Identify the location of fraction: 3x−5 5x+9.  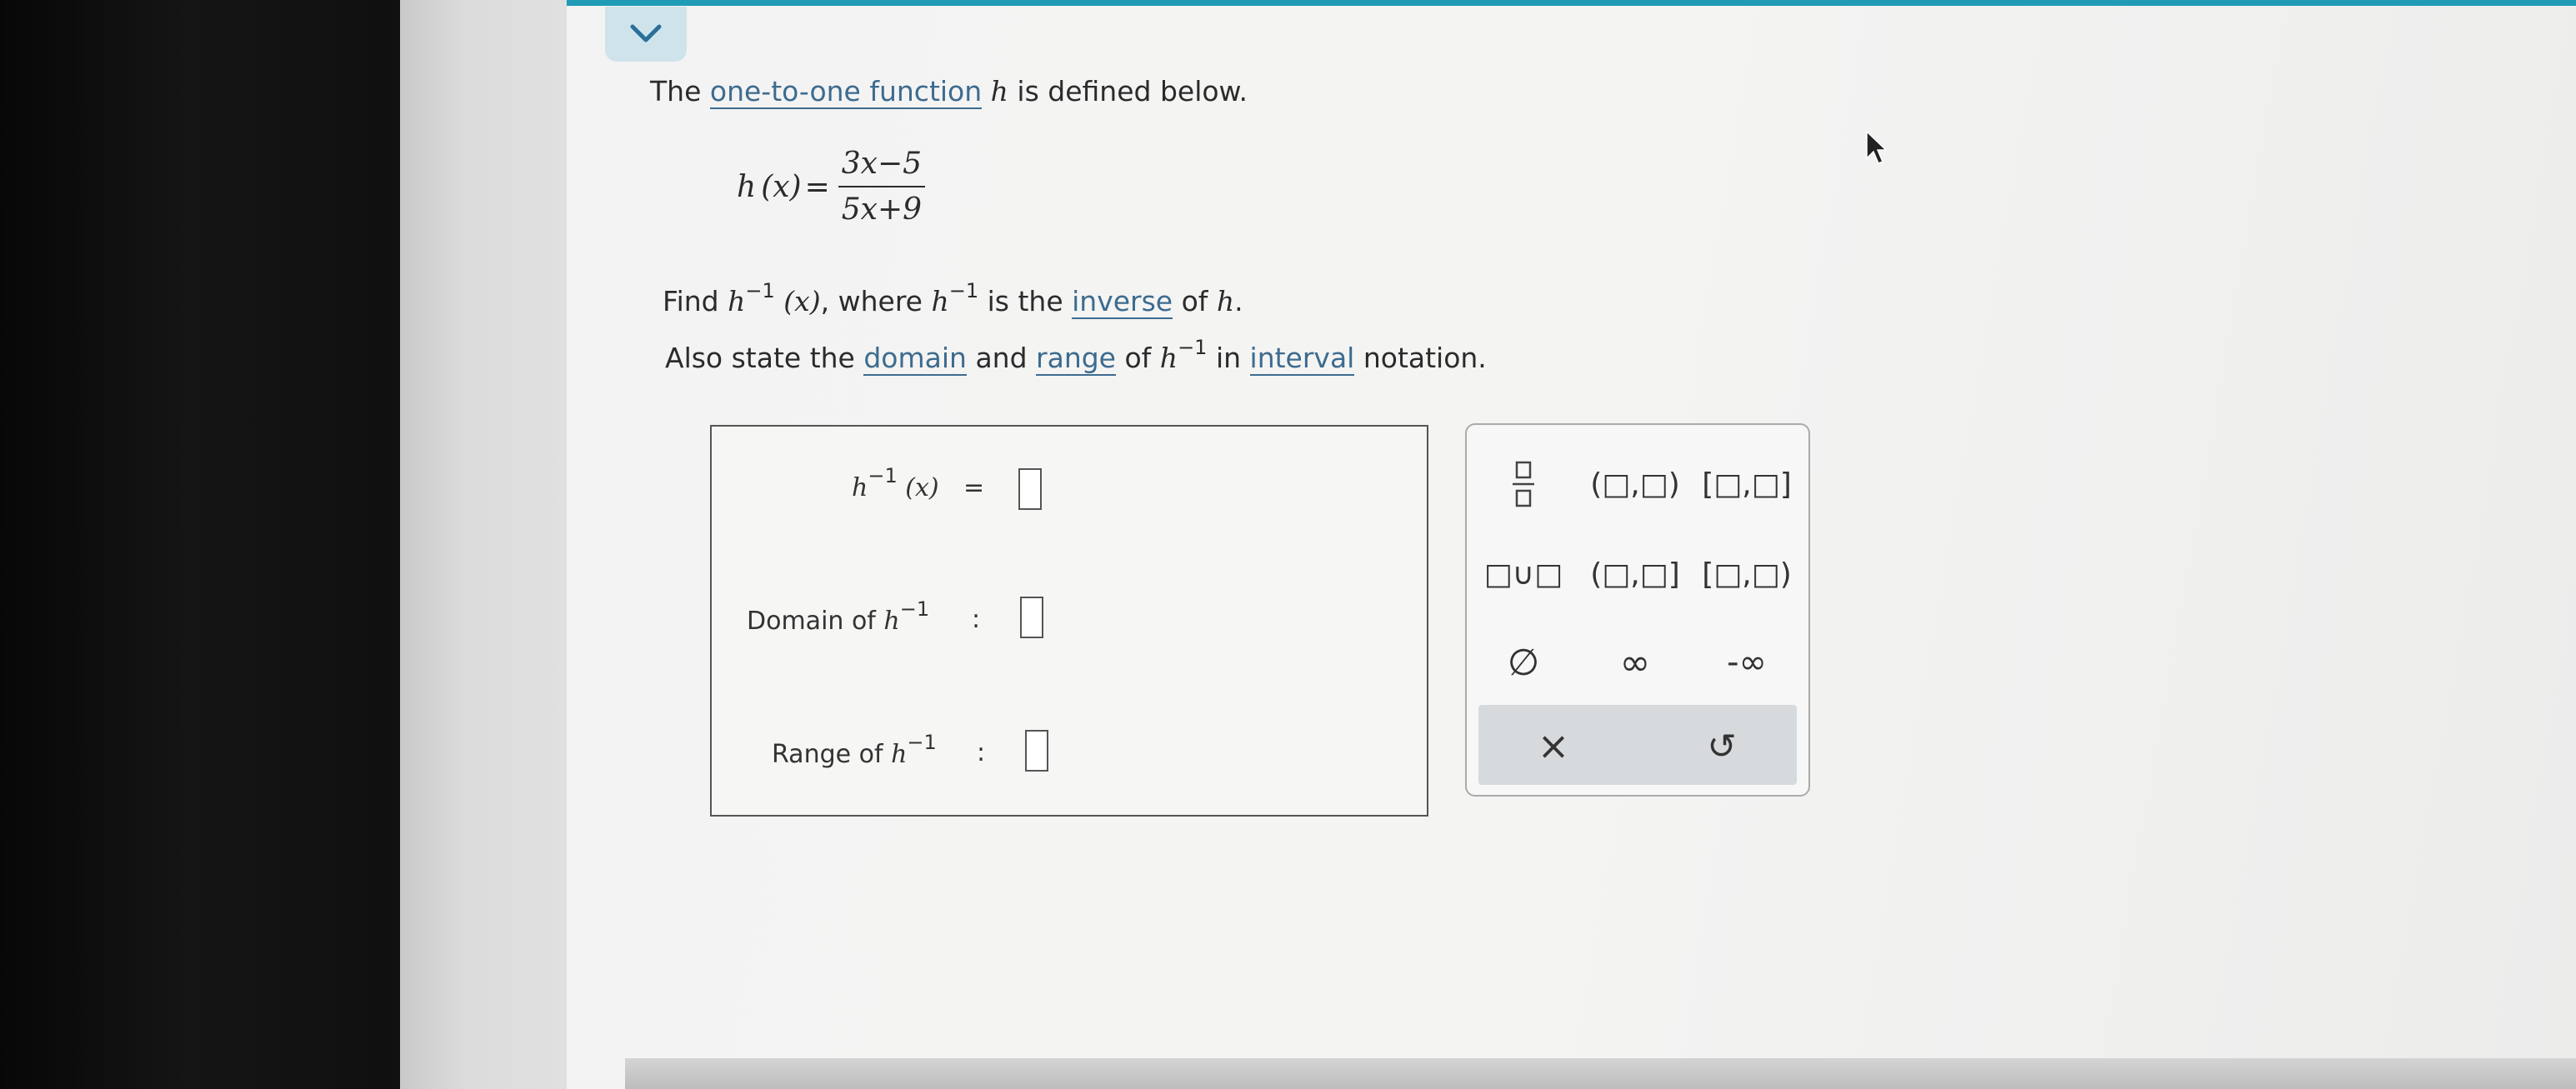
(882, 187).